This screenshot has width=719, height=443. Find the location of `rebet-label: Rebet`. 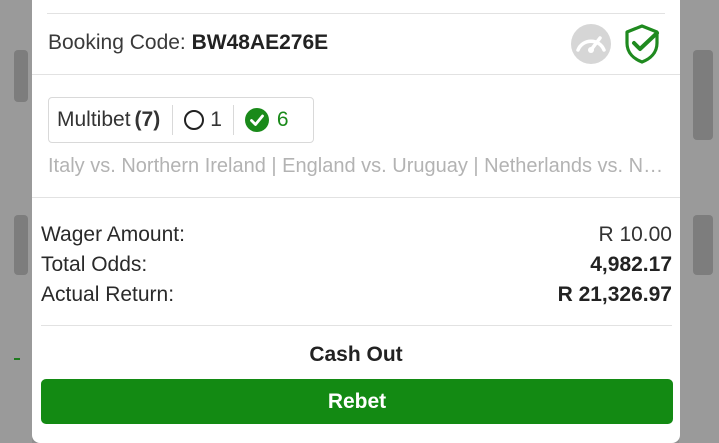

rebet-label: Rebet is located at coordinates (357, 401).